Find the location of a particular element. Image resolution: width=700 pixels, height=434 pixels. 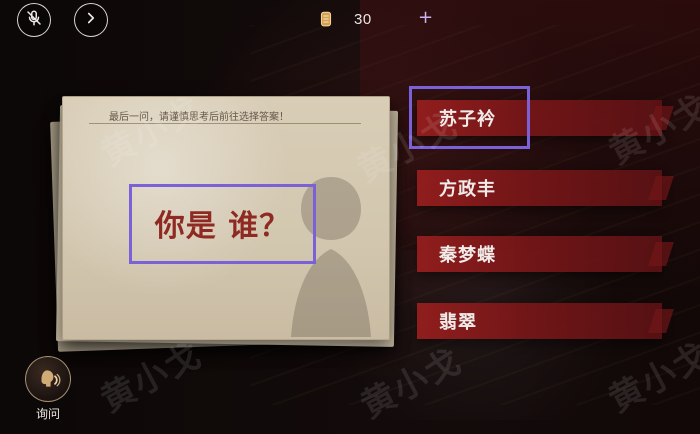

mic-off-icon is located at coordinates (34, 20).